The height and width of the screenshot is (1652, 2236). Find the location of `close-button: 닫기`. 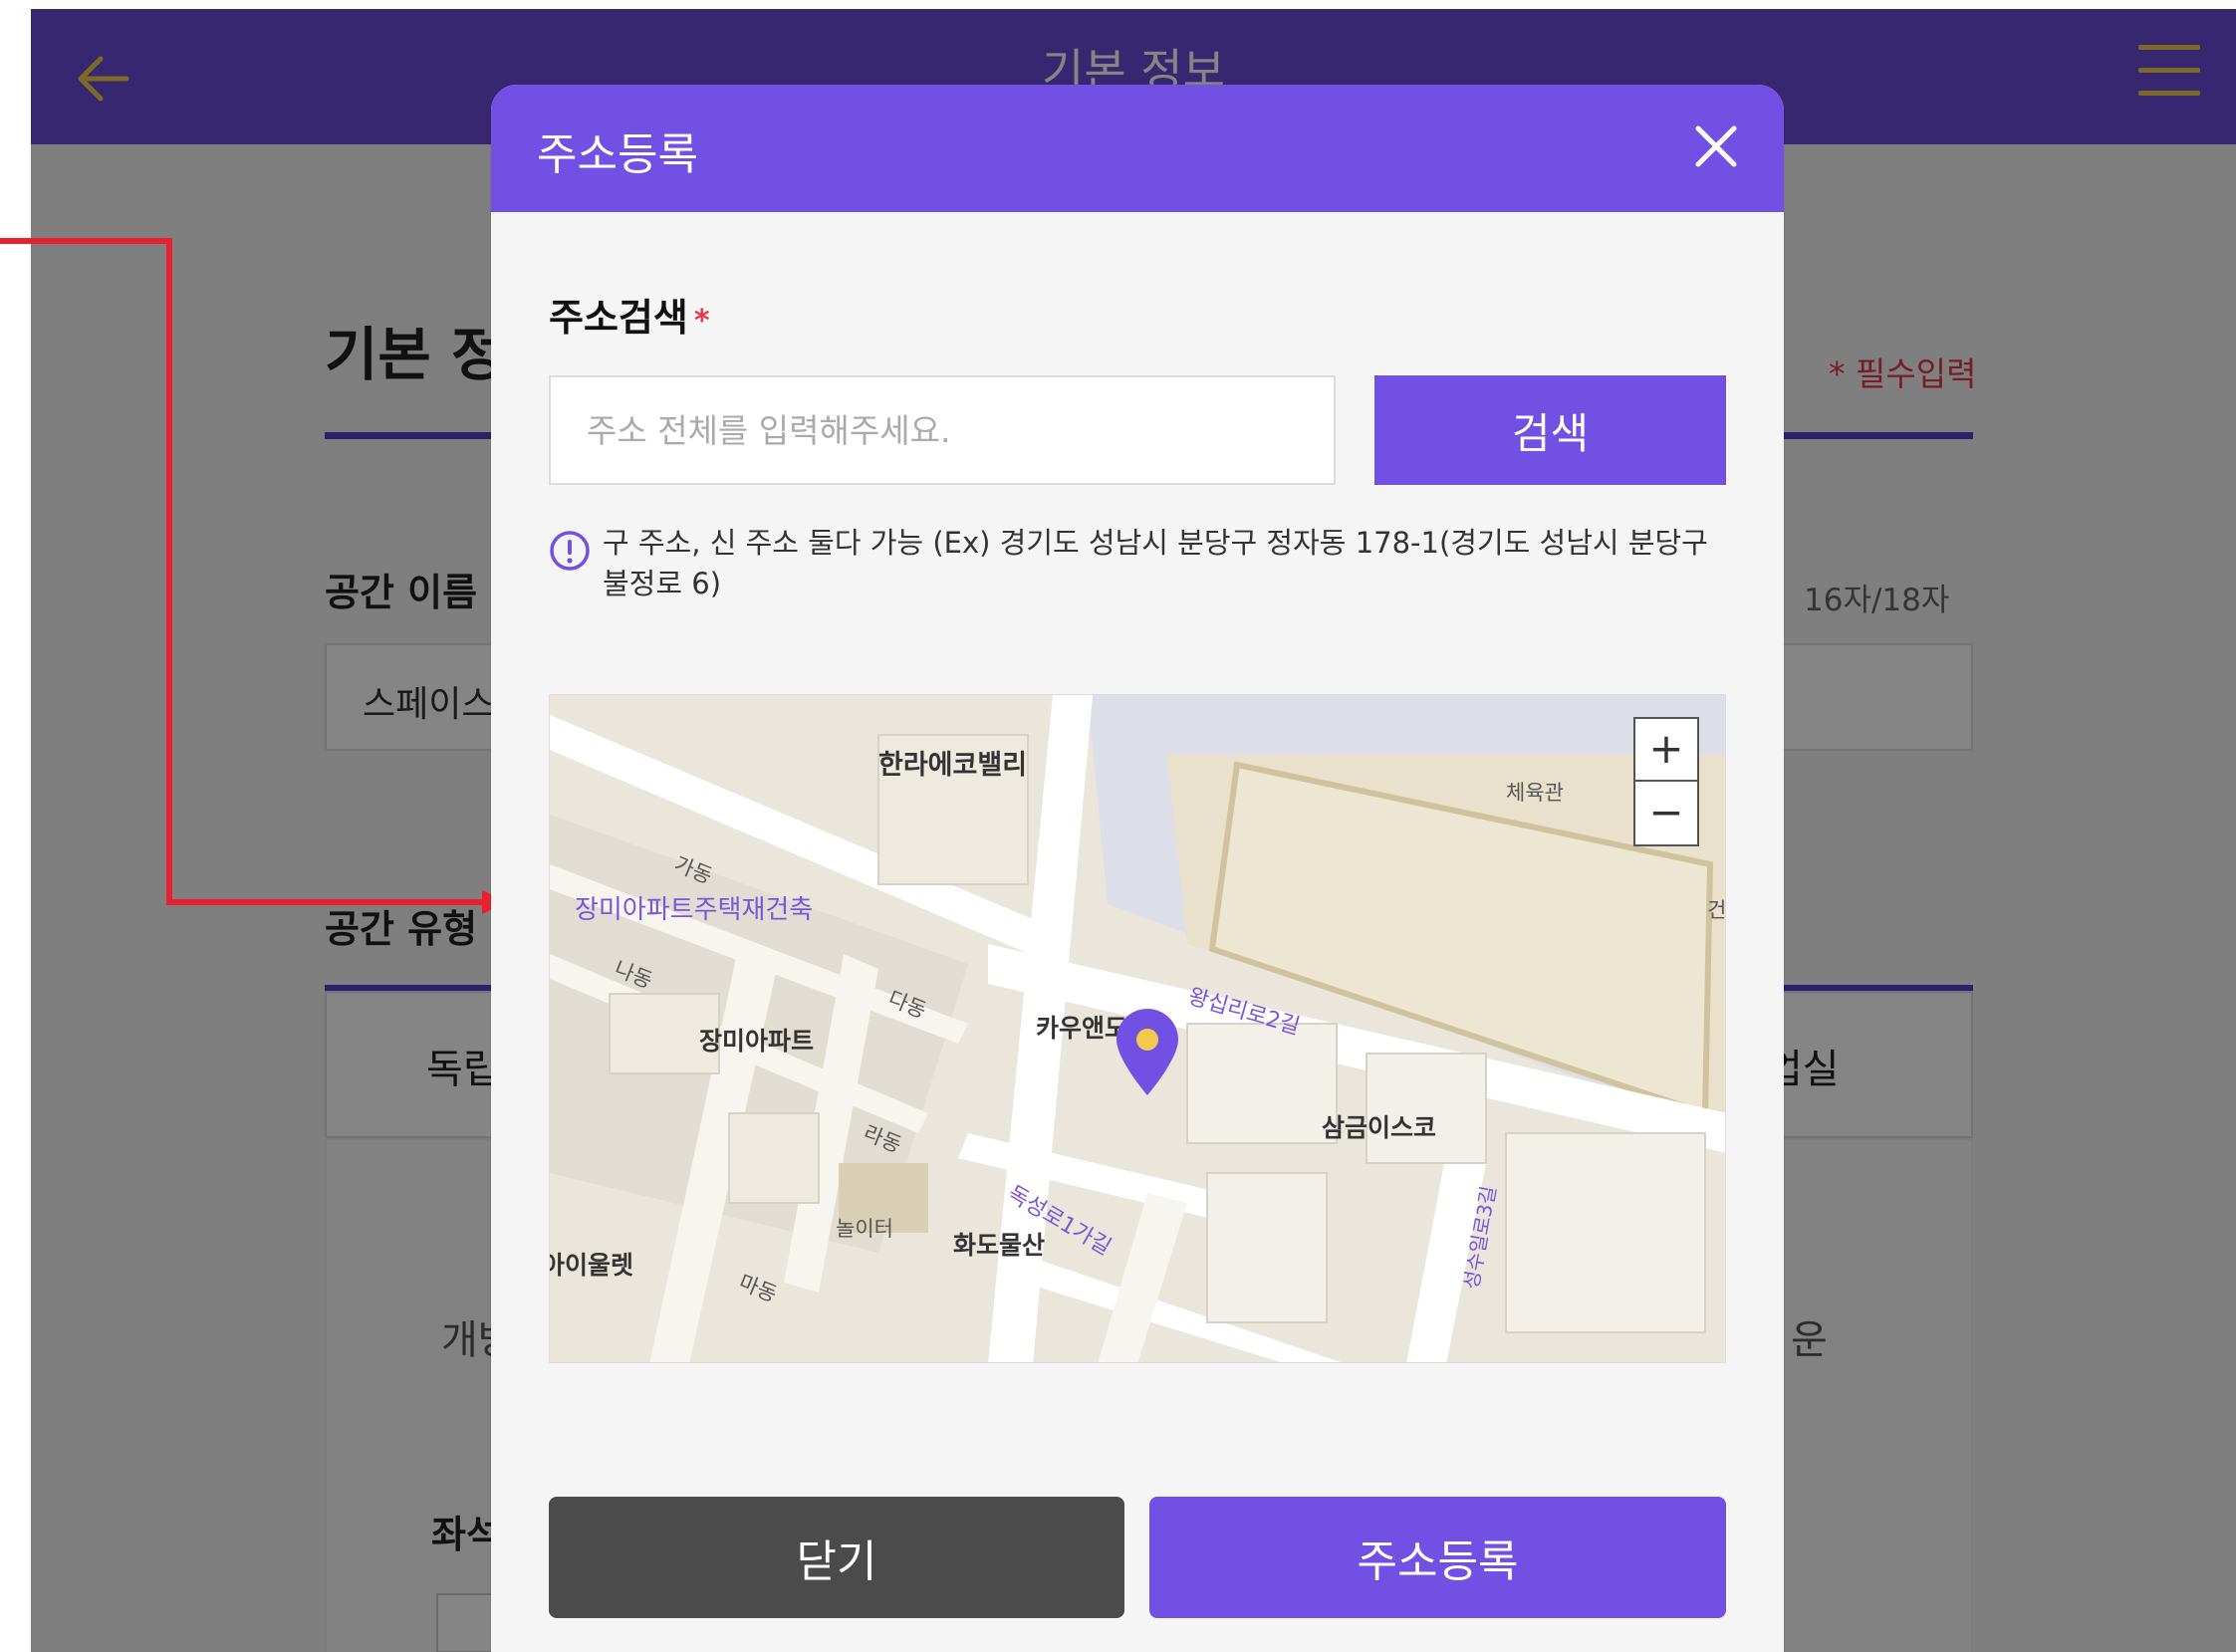

close-button: 닫기 is located at coordinates (837, 1557).